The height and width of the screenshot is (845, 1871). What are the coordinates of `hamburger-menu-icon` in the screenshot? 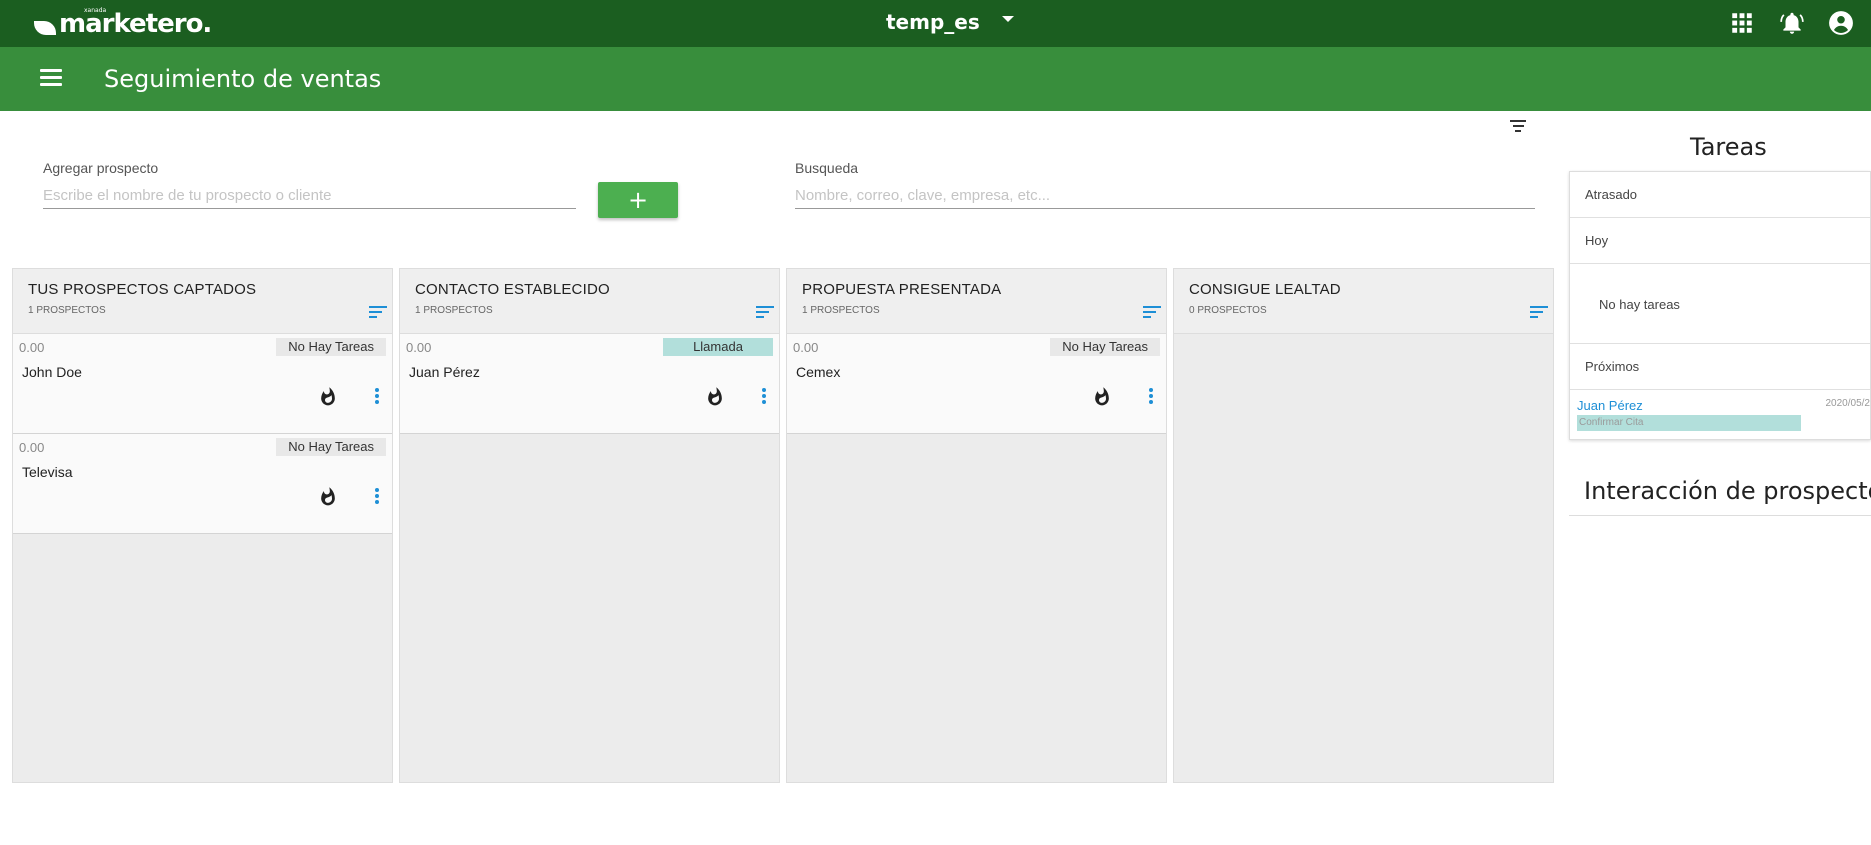 It's located at (51, 78).